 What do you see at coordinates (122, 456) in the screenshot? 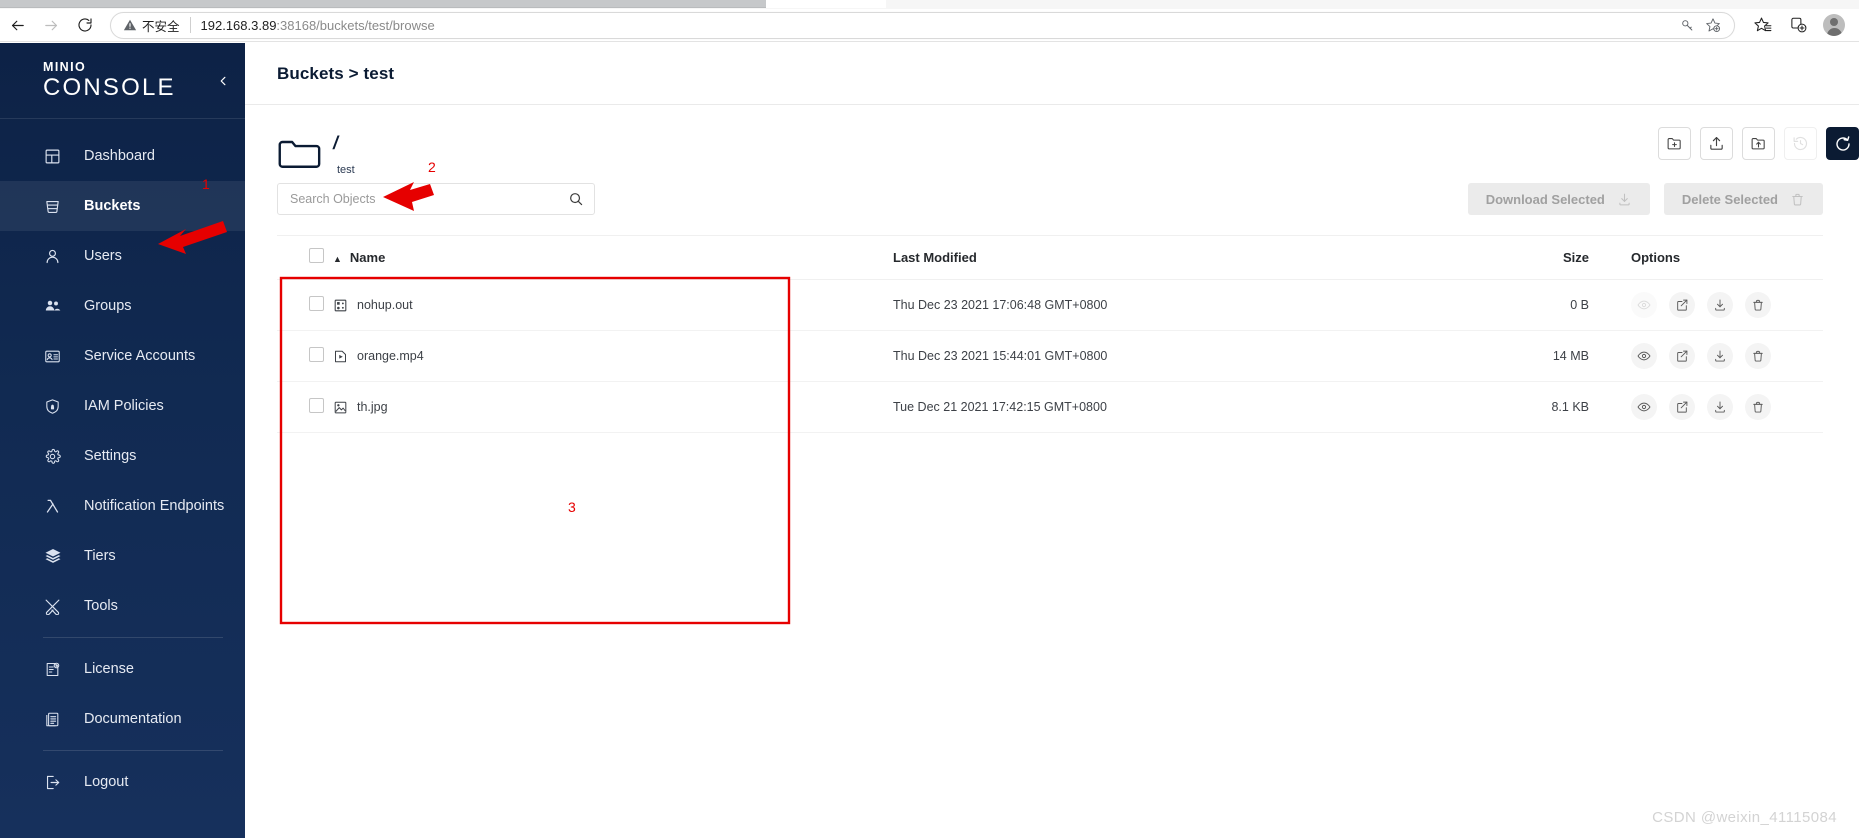
I see `sidebar-item-settings: Settings` at bounding box center [122, 456].